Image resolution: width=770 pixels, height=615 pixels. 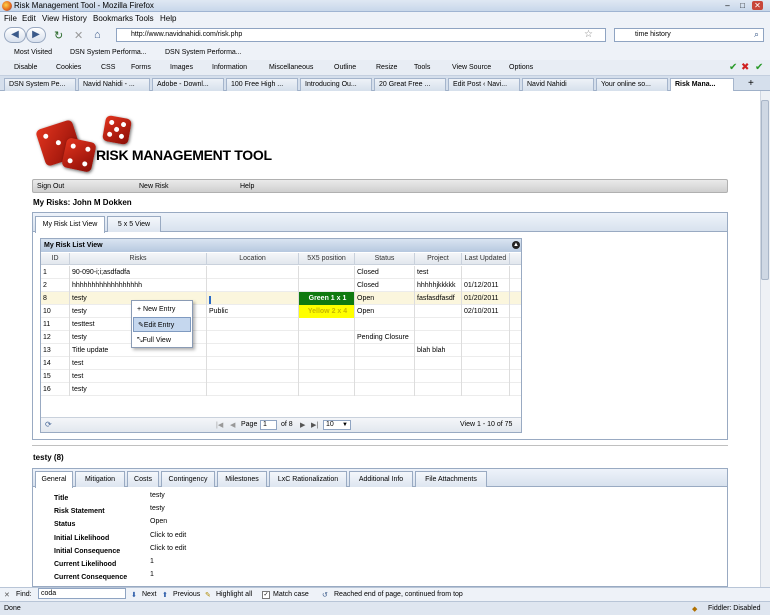 I want to click on new-tab-icon: +, so click(x=751, y=83).